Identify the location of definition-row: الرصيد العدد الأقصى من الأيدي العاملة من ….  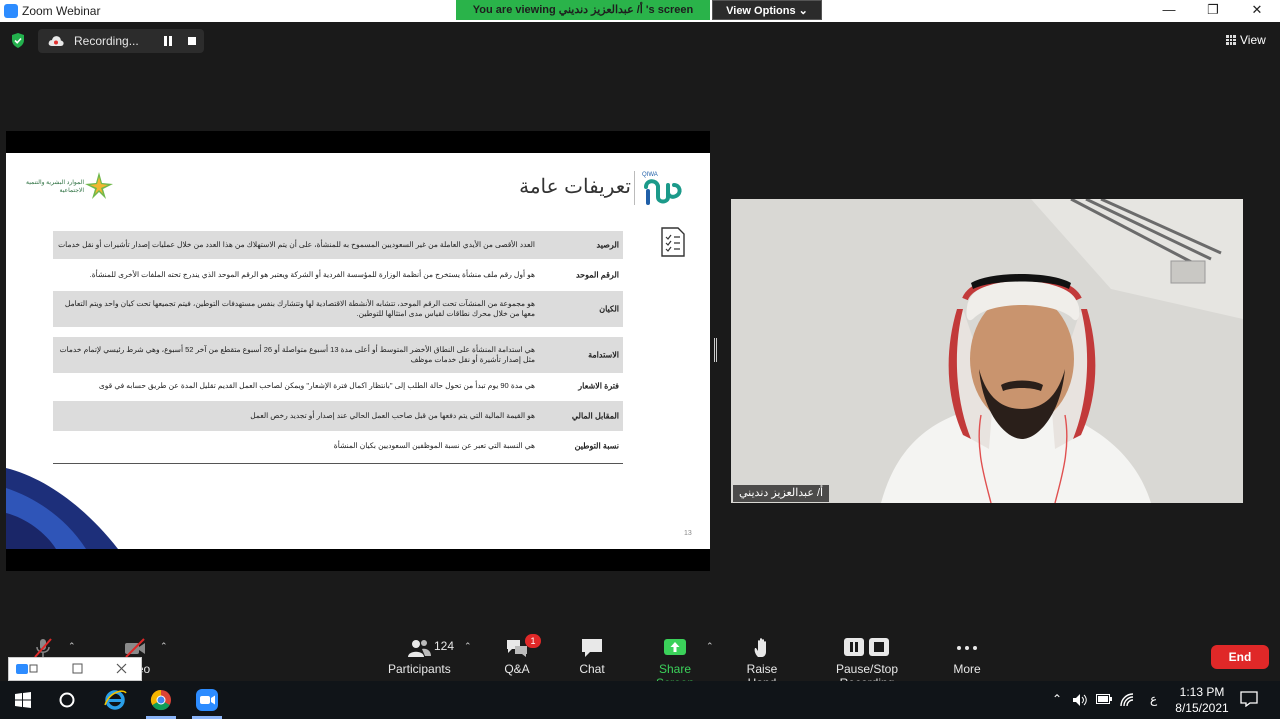
(338, 245).